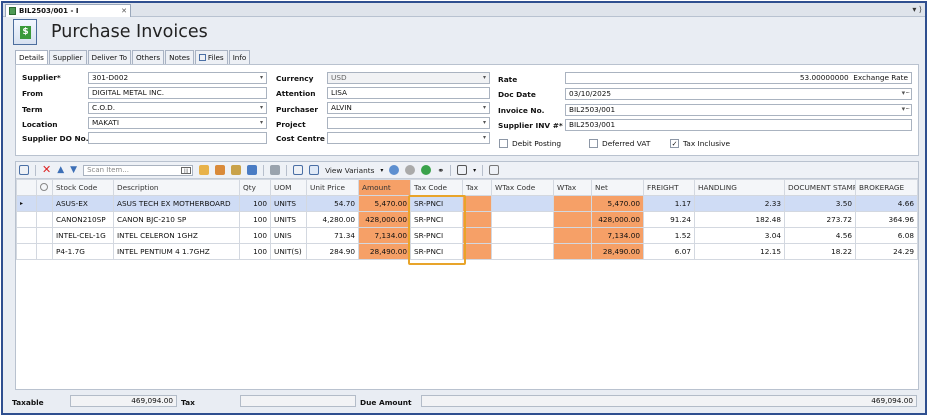  What do you see at coordinates (408, 108) in the screenshot?
I see `purchaser-field: ALVIN ▾` at bounding box center [408, 108].